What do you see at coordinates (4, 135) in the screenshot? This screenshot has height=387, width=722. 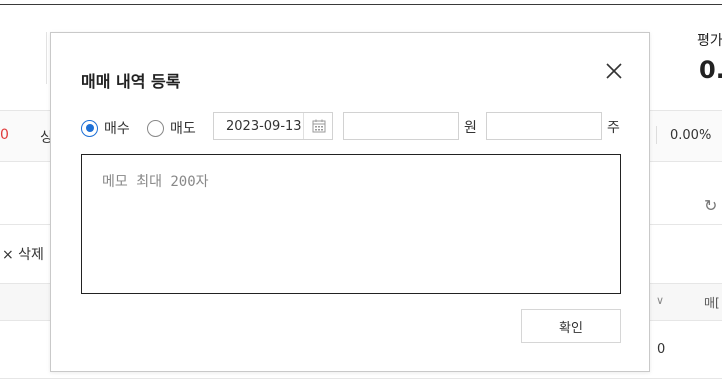 I see `summary-value-red: 0` at bounding box center [4, 135].